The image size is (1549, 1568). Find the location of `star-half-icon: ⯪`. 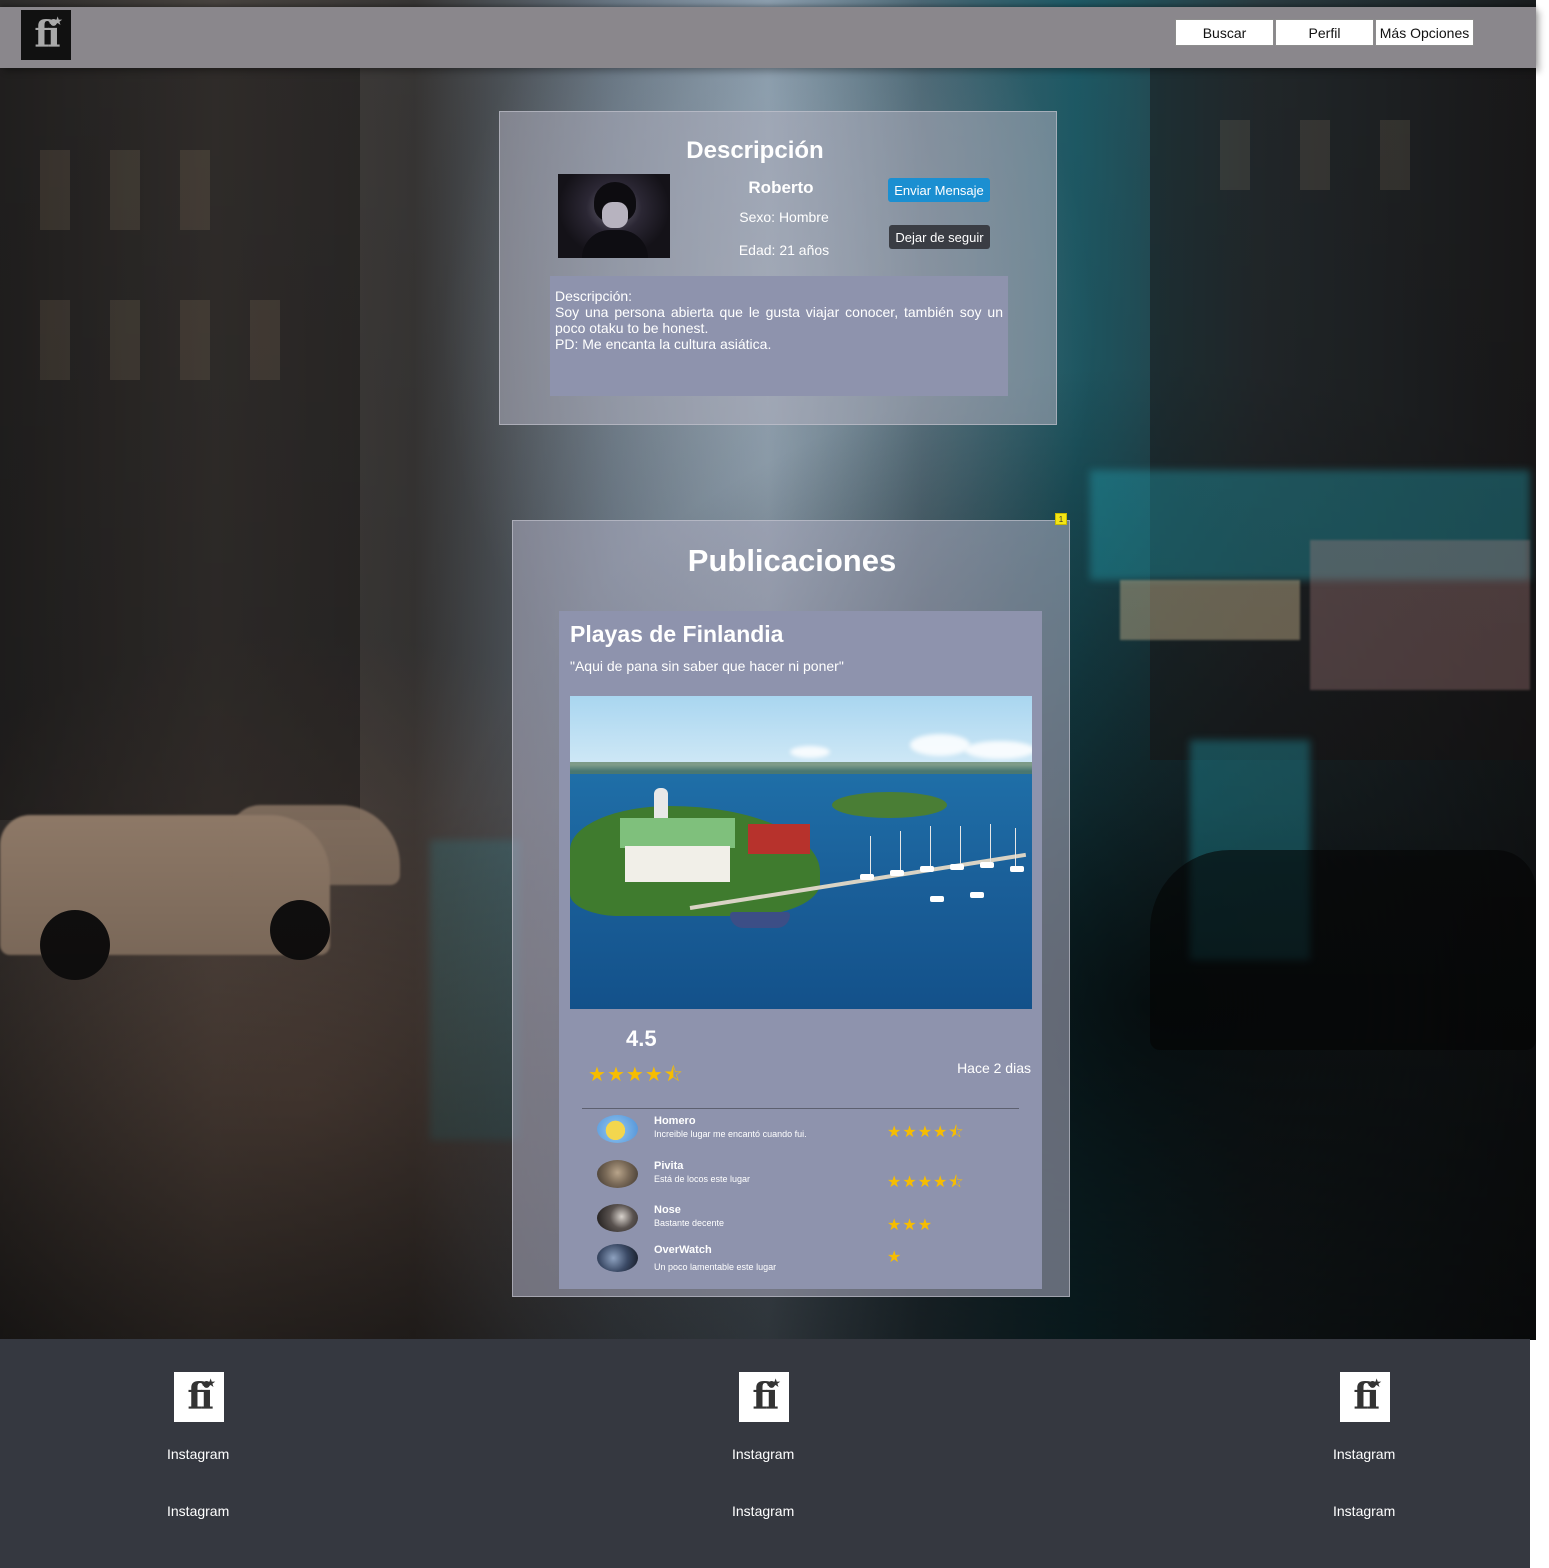

star-half-icon: ⯪ is located at coordinates (673, 1075).